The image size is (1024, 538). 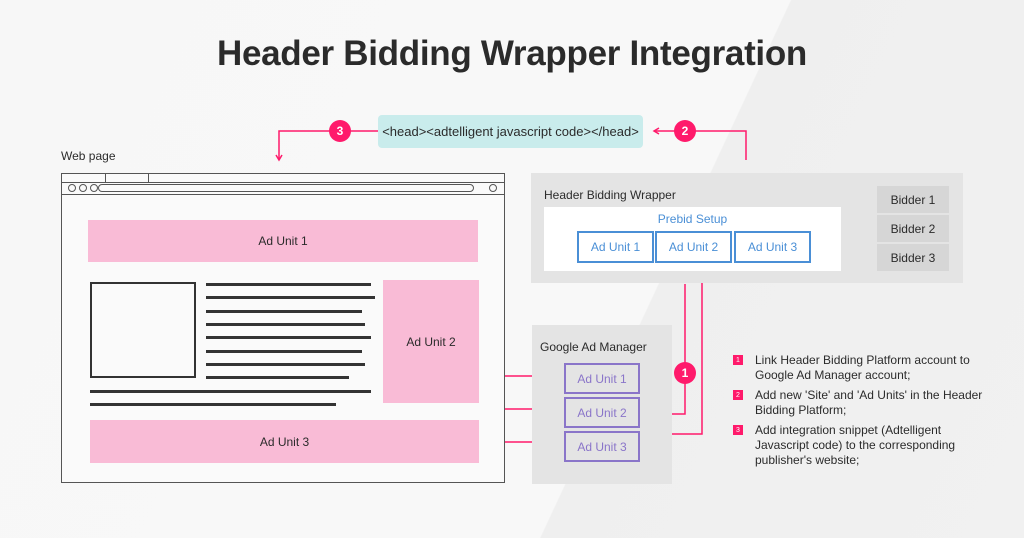 I want to click on prebid-label: Prebid Setup, so click(x=692, y=219).